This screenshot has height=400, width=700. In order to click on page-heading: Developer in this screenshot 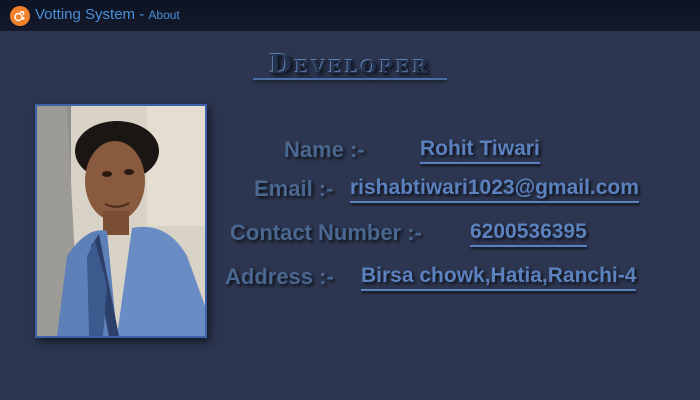, I will do `click(350, 65)`.